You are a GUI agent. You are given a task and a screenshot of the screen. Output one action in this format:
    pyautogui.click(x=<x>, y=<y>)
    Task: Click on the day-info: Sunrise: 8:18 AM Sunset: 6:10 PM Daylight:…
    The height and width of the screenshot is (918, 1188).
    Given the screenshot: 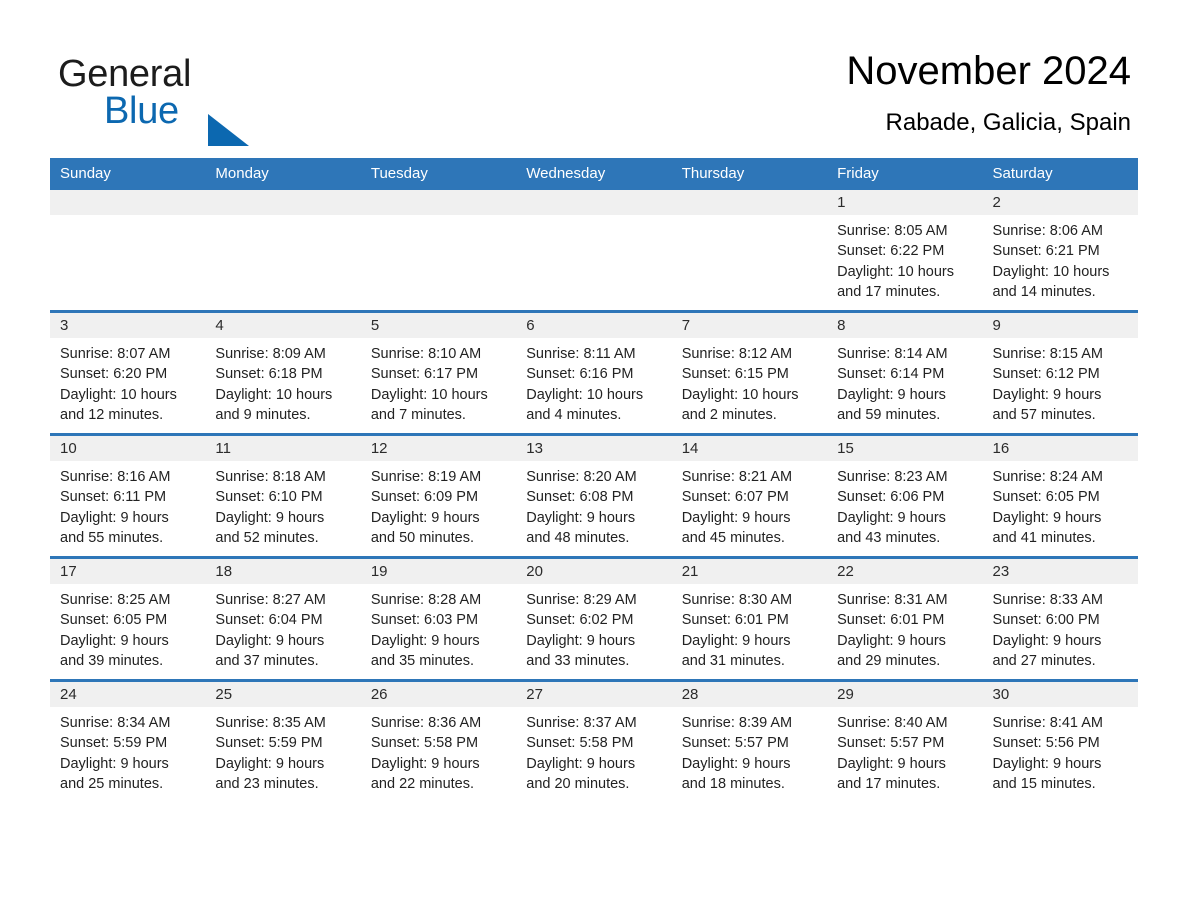 What is the action you would take?
    pyautogui.click(x=282, y=504)
    